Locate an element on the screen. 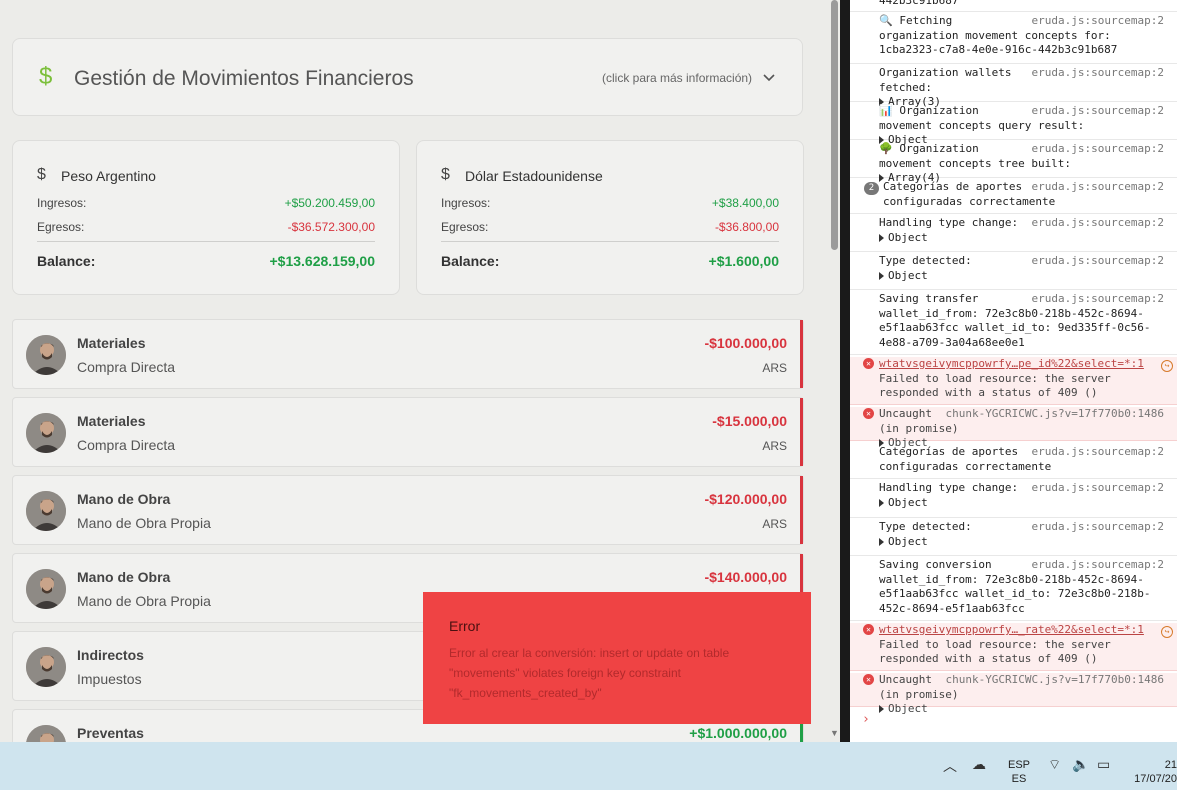  battery-icon: ▭ is located at coordinates (1103, 764).